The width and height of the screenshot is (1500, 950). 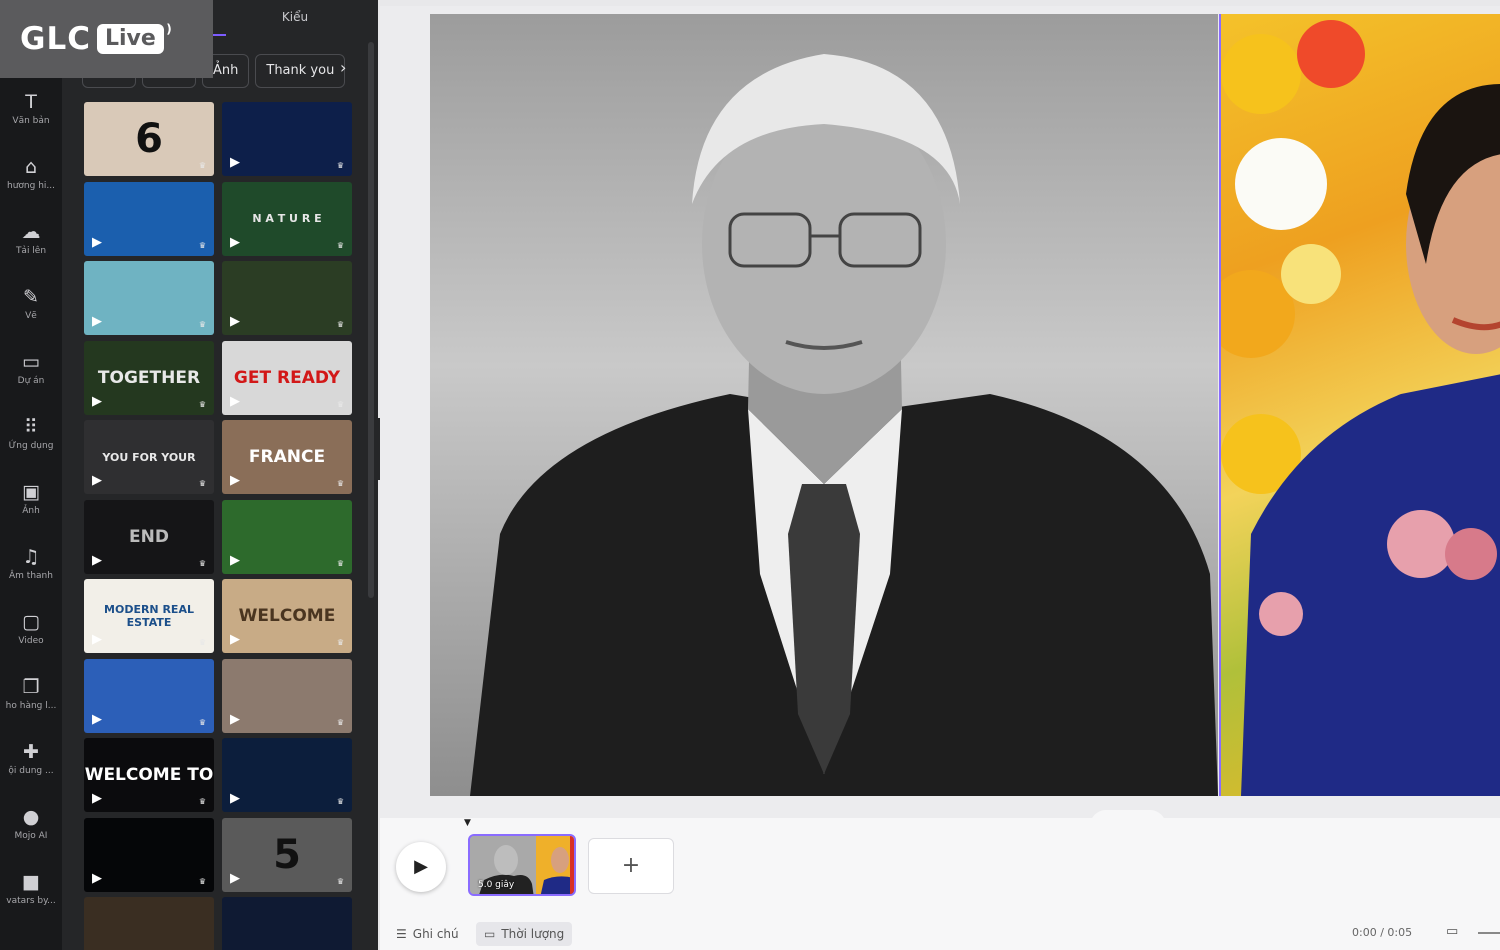 I want to click on template-thumbnail: YOU FOR YOUR ▶ ♛, so click(x=149, y=457).